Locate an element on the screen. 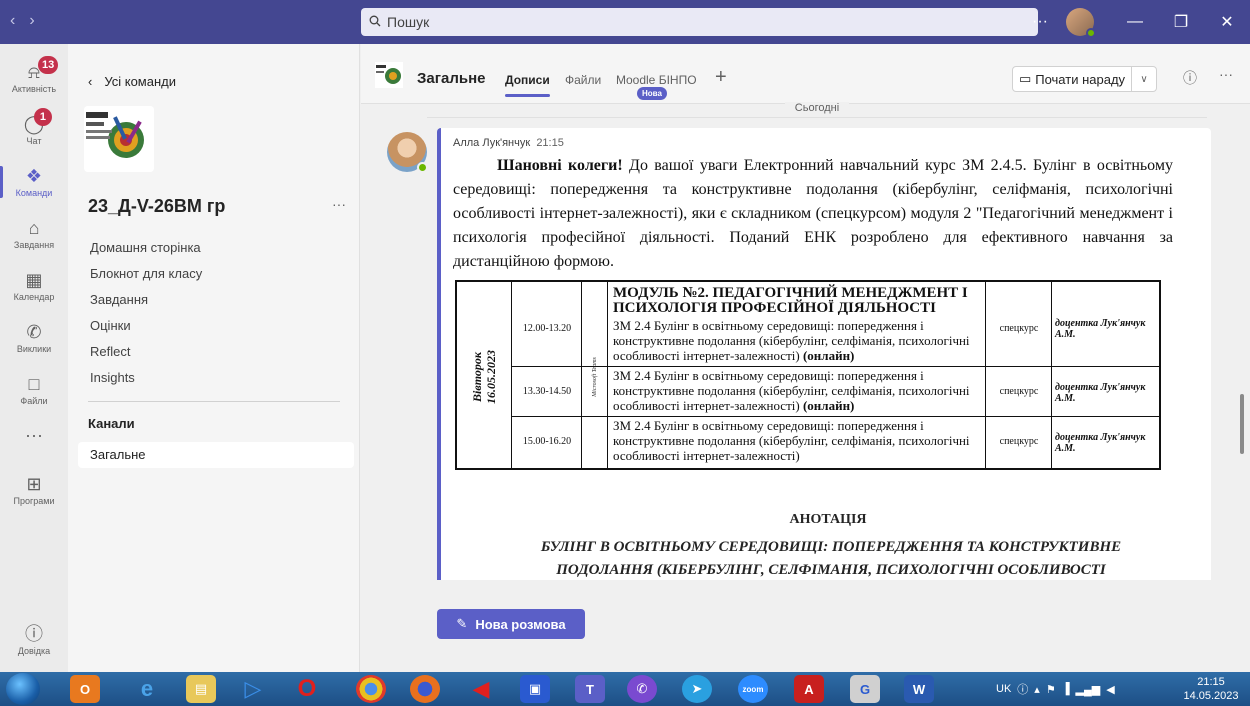  nav-grades: Оцінки is located at coordinates (110, 325).